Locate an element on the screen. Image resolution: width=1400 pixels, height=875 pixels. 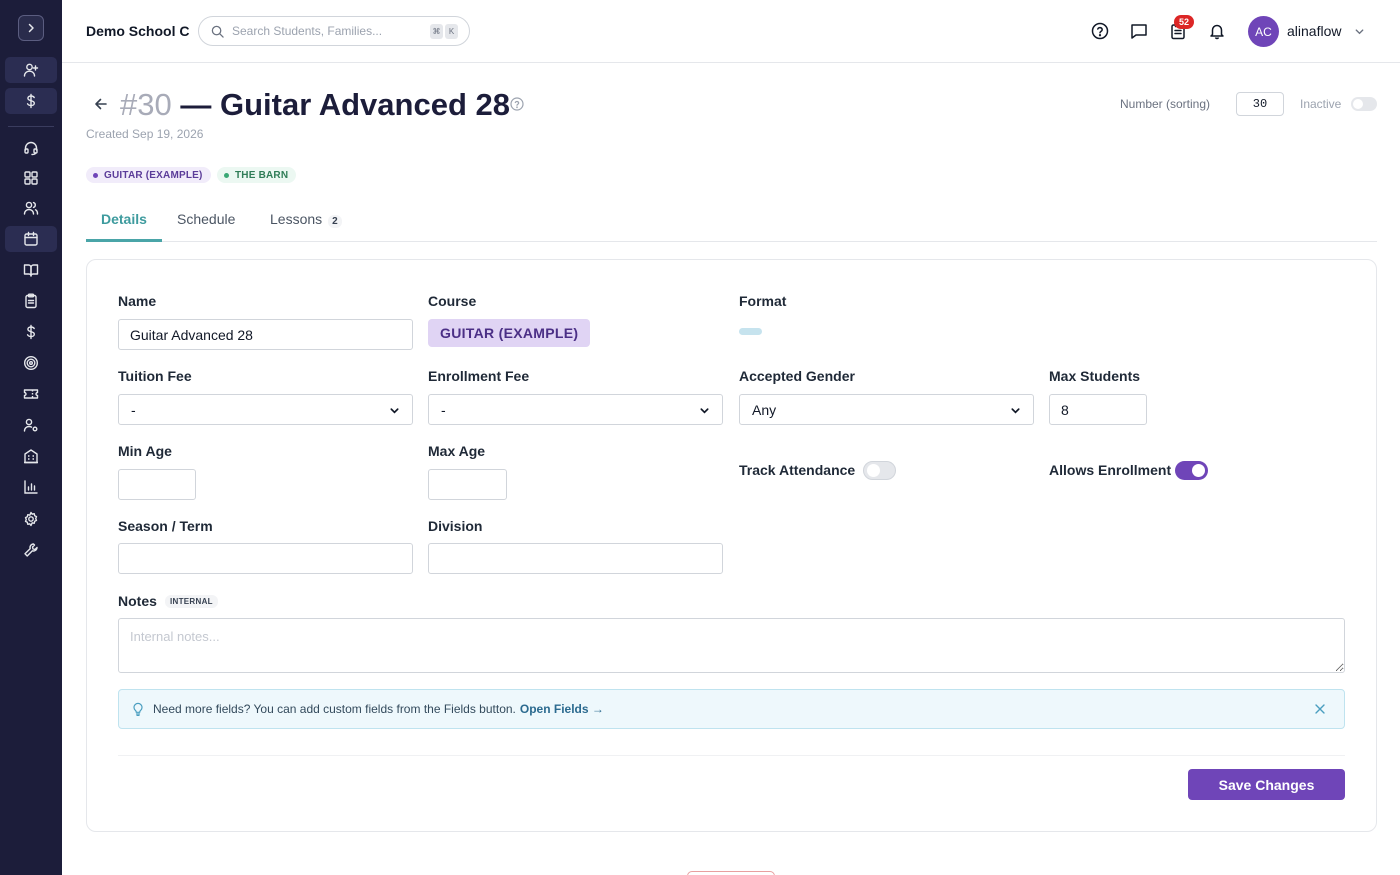
track-attendance-toggle is located at coordinates (879, 470).